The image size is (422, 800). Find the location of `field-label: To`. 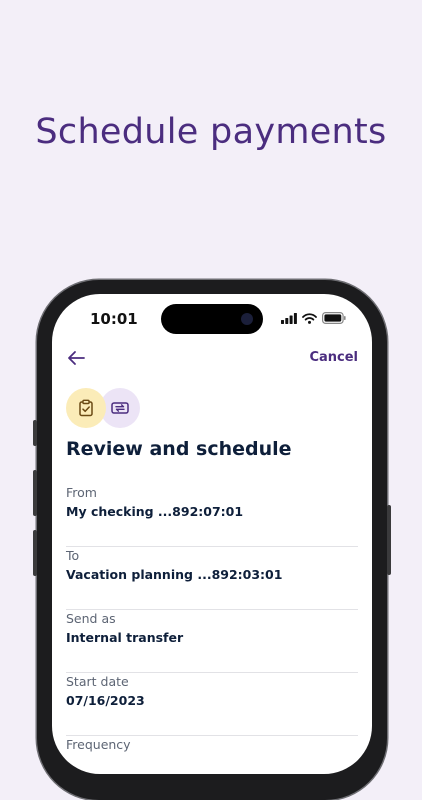

field-label: To is located at coordinates (73, 555).